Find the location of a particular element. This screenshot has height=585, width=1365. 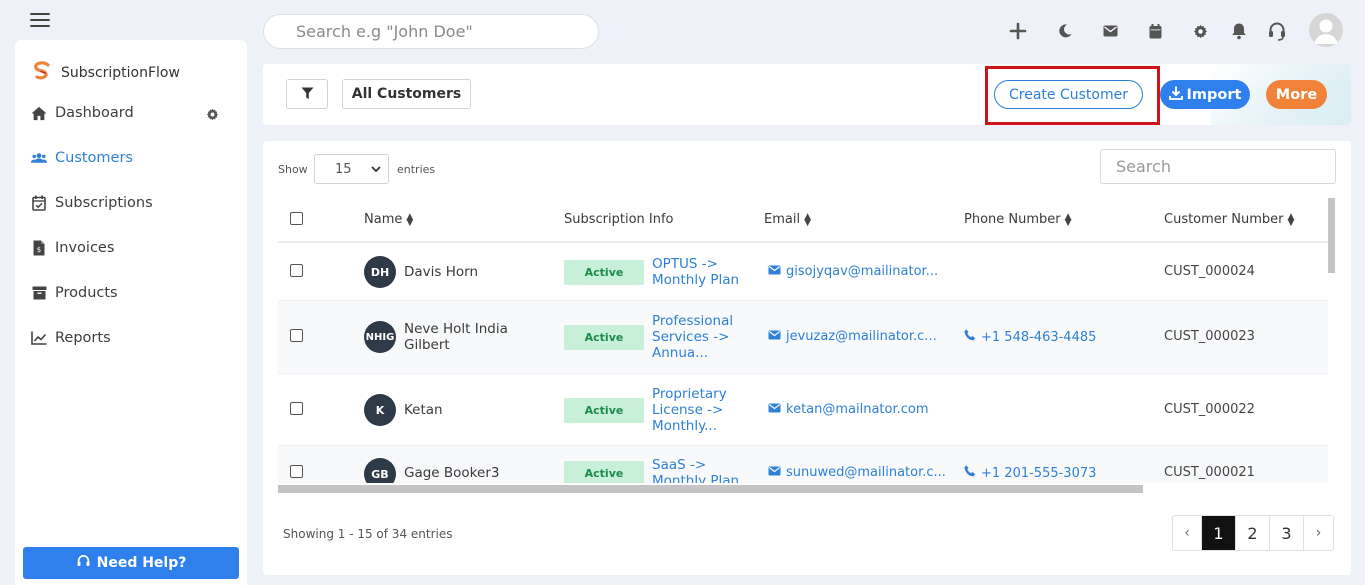

phone-link: +1 548-463-4485 is located at coordinates (1030, 337).